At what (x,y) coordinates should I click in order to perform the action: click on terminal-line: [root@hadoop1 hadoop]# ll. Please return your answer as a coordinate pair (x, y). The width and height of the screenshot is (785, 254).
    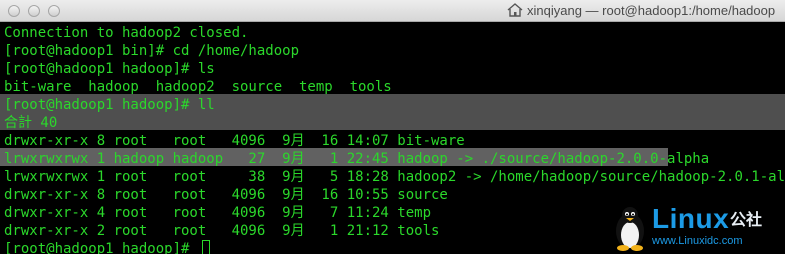
    Looking at the image, I should click on (109, 105).